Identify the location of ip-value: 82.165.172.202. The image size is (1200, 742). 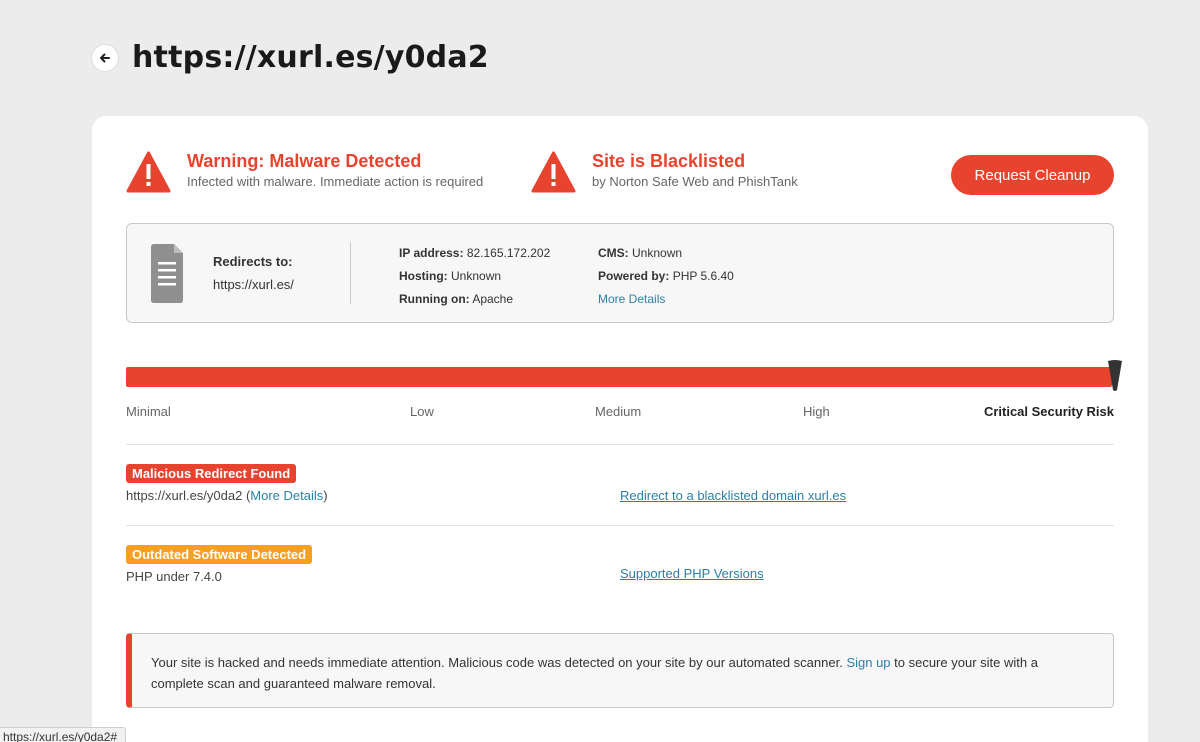
(508, 253).